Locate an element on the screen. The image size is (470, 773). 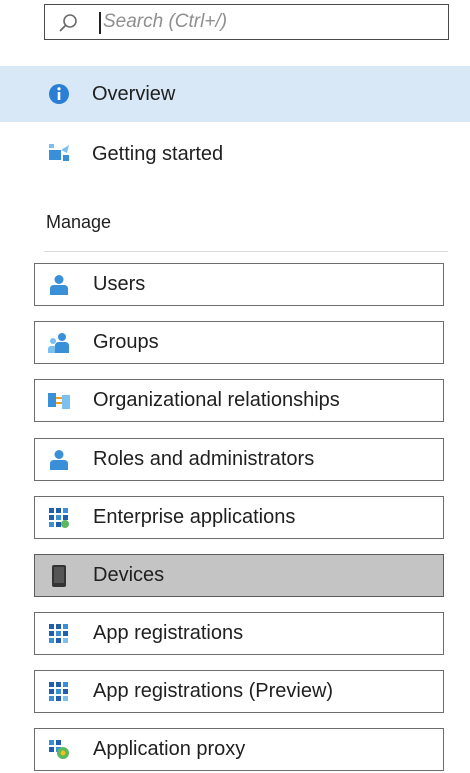
menu-item-label: Enterprise applications is located at coordinates (194, 517).